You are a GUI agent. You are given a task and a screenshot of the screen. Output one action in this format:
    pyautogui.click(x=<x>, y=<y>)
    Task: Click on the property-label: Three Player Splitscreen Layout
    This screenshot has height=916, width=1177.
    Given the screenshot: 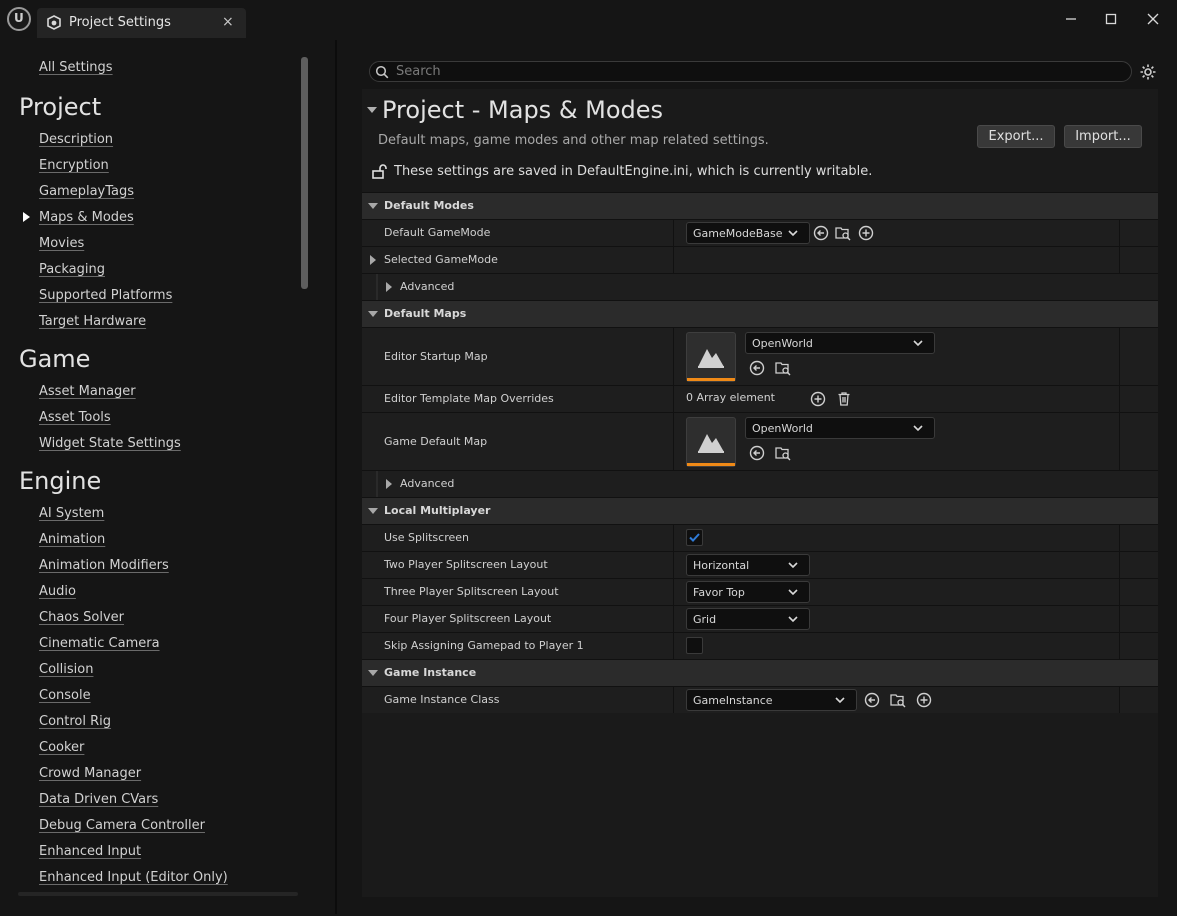 What is the action you would take?
    pyautogui.click(x=471, y=591)
    